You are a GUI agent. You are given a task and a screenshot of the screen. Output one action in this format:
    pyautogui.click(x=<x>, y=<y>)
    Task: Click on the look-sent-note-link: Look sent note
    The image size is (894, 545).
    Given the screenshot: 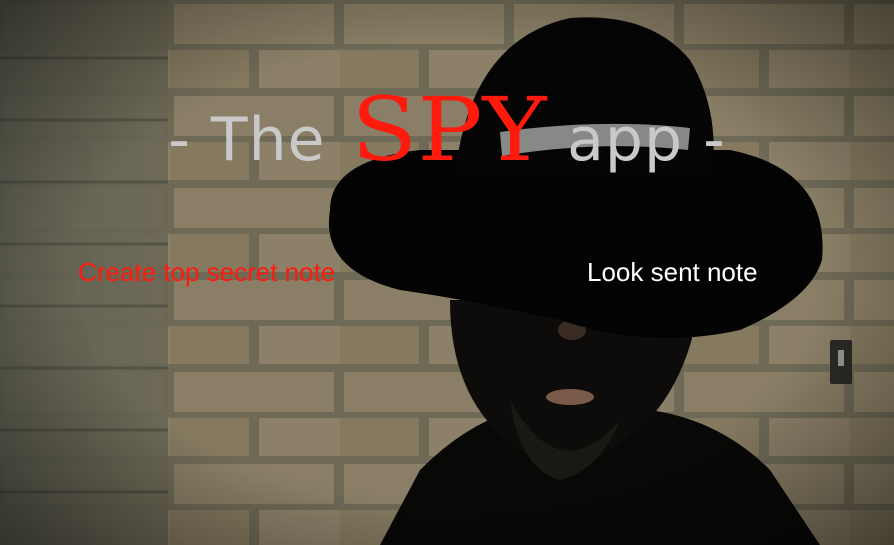 What is the action you would take?
    pyautogui.click(x=672, y=272)
    